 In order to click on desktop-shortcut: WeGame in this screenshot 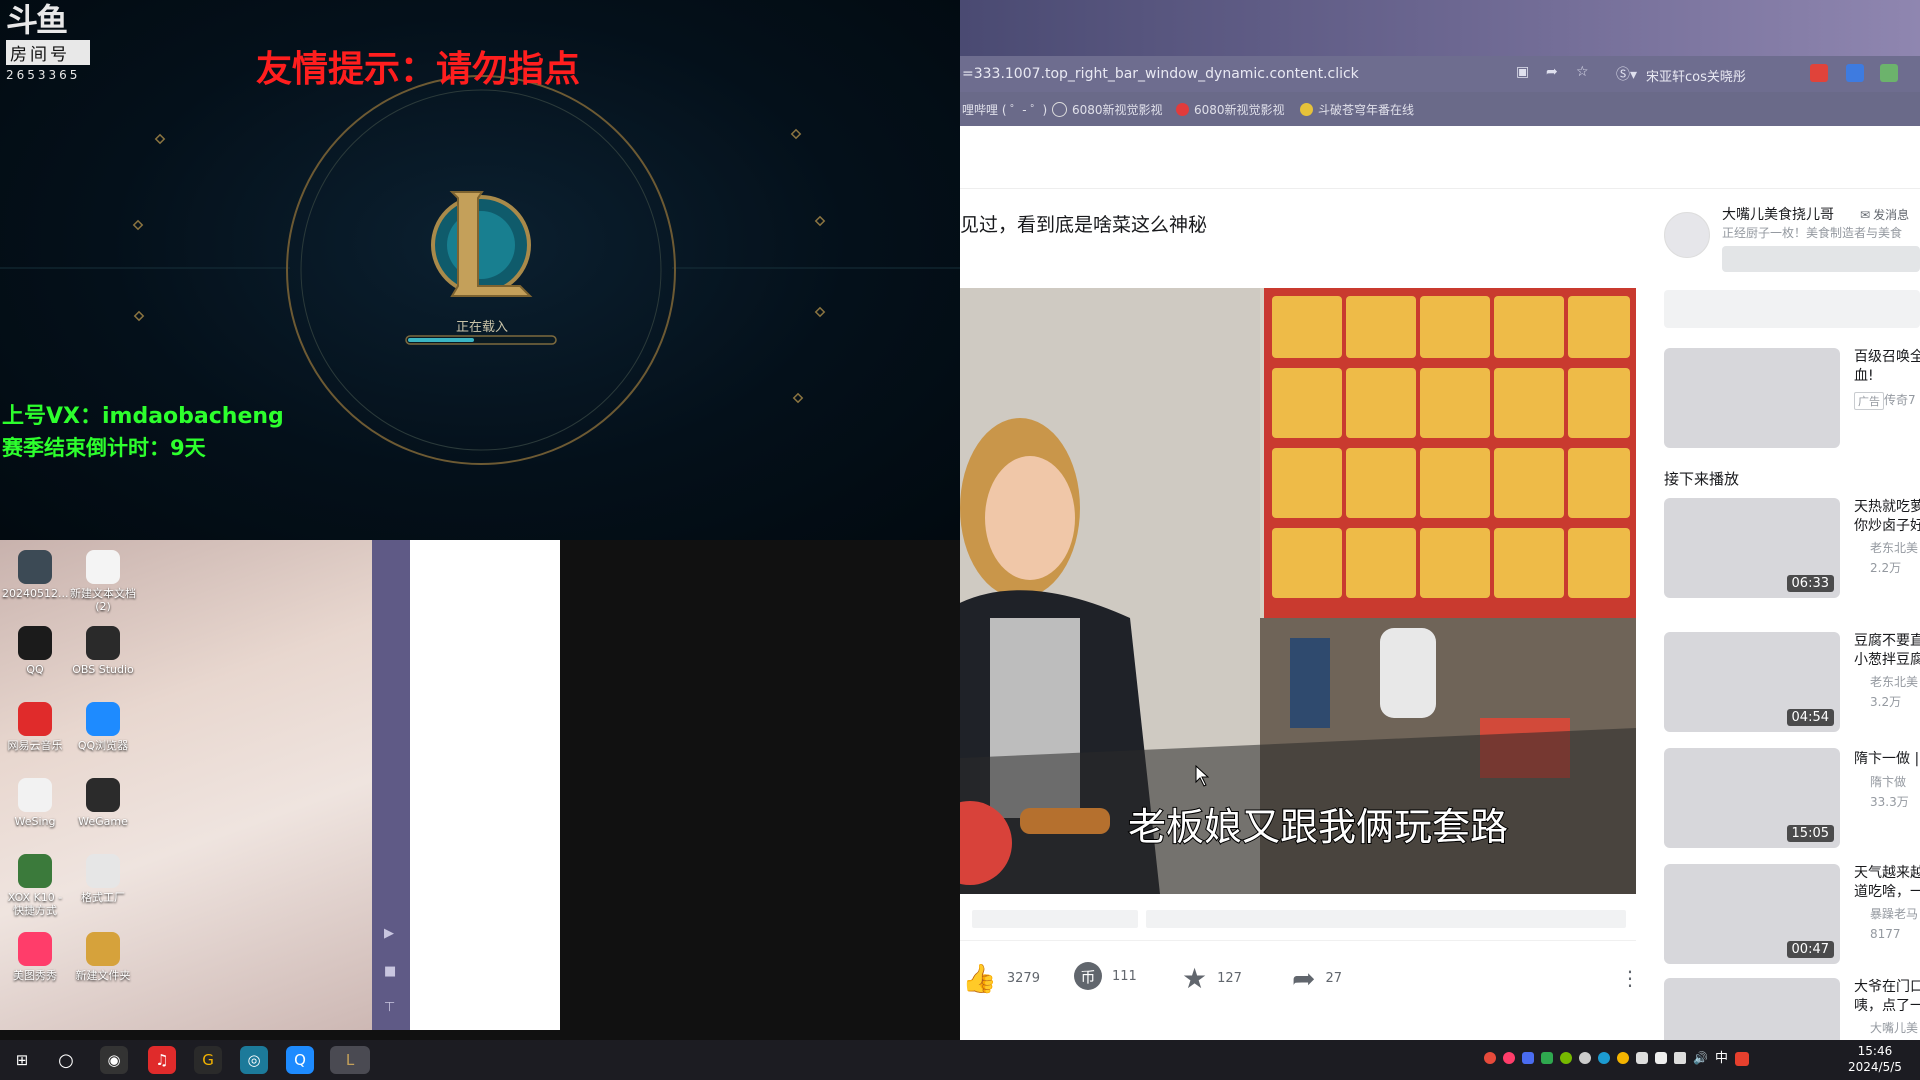, I will do `click(103, 803)`.